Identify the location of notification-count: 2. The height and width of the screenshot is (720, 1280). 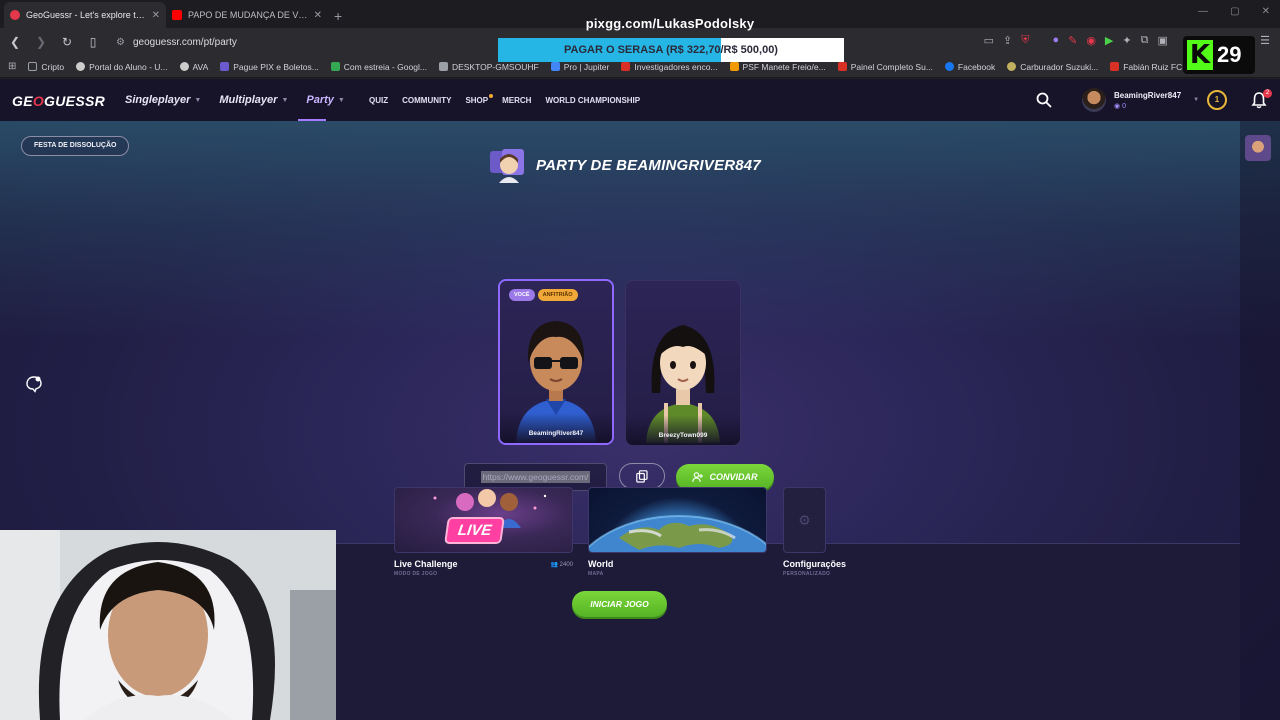
(1267, 93).